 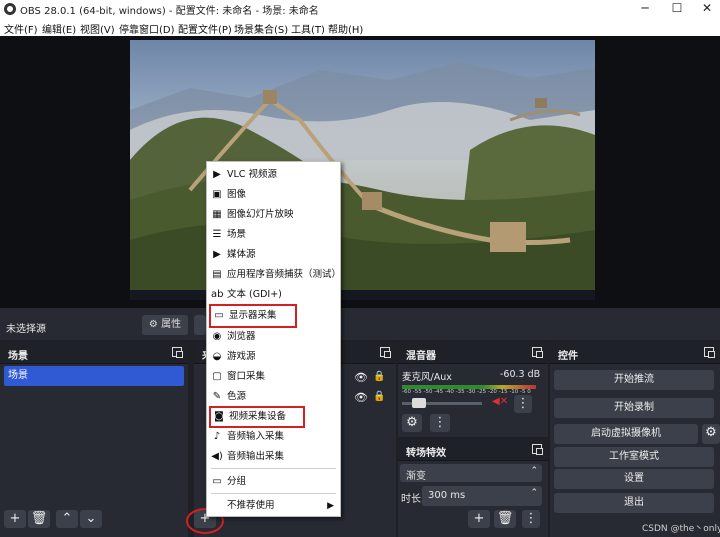 What do you see at coordinates (241, 254) in the screenshot?
I see `menu-item-label: 媒体源` at bounding box center [241, 254].